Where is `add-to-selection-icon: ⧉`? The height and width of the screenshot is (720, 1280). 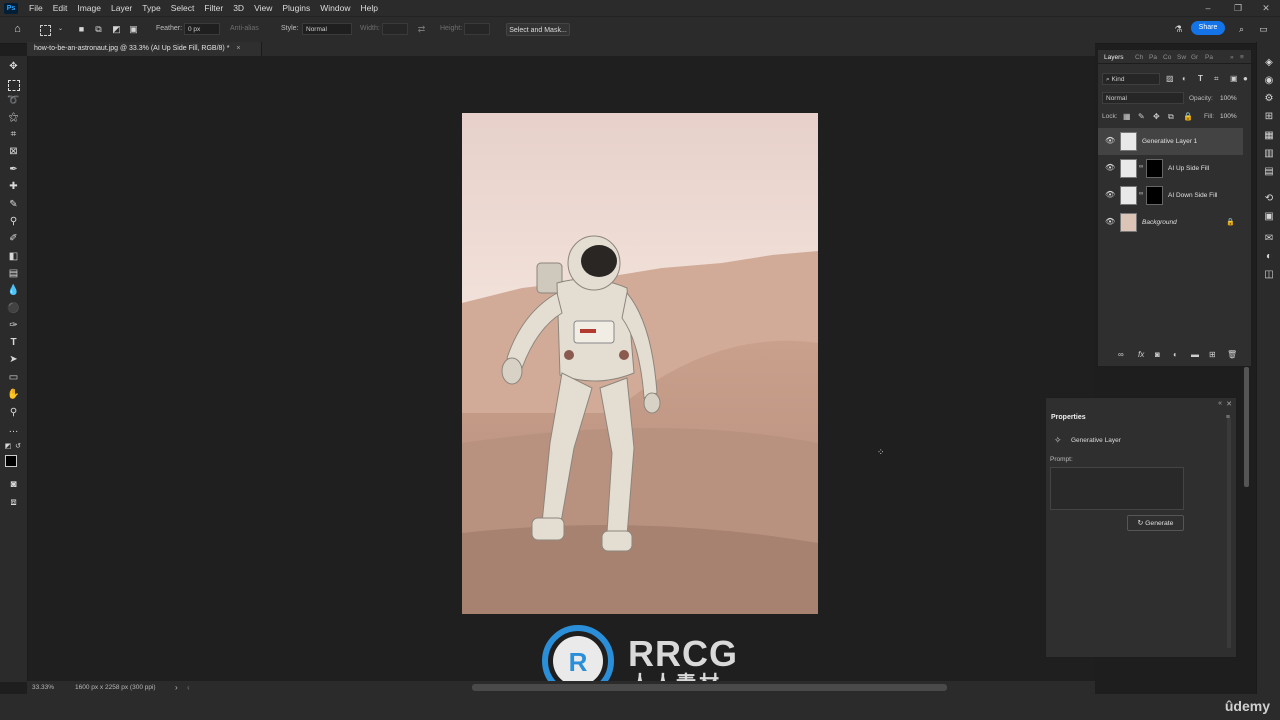 add-to-selection-icon: ⧉ is located at coordinates (98, 29).